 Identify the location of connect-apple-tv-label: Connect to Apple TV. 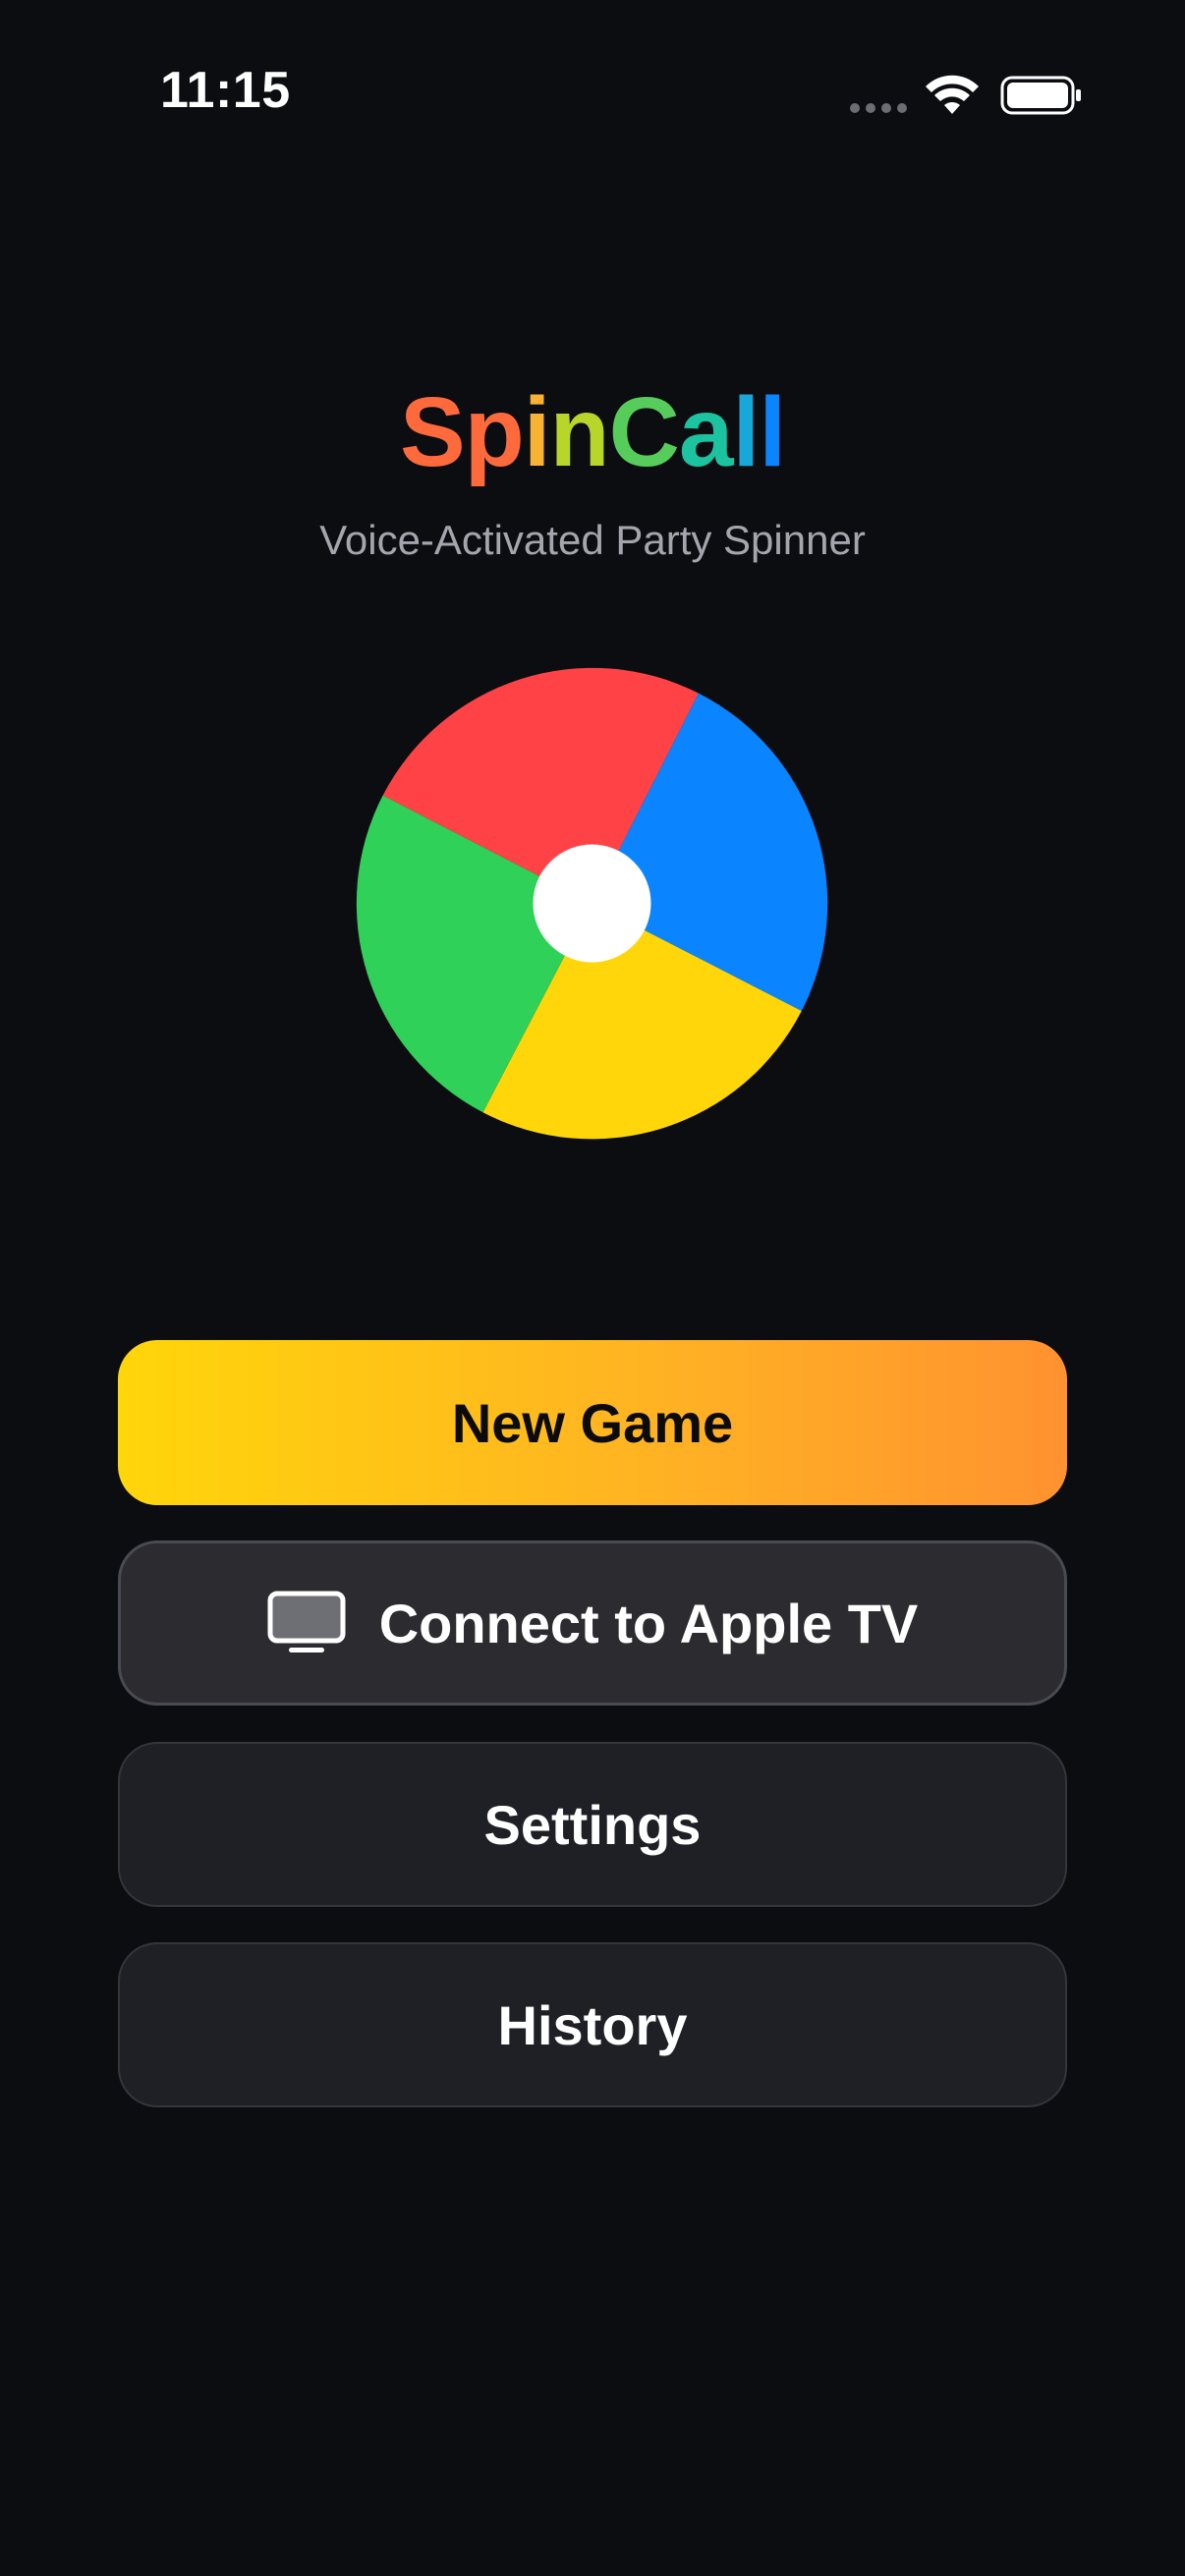
(649, 1623).